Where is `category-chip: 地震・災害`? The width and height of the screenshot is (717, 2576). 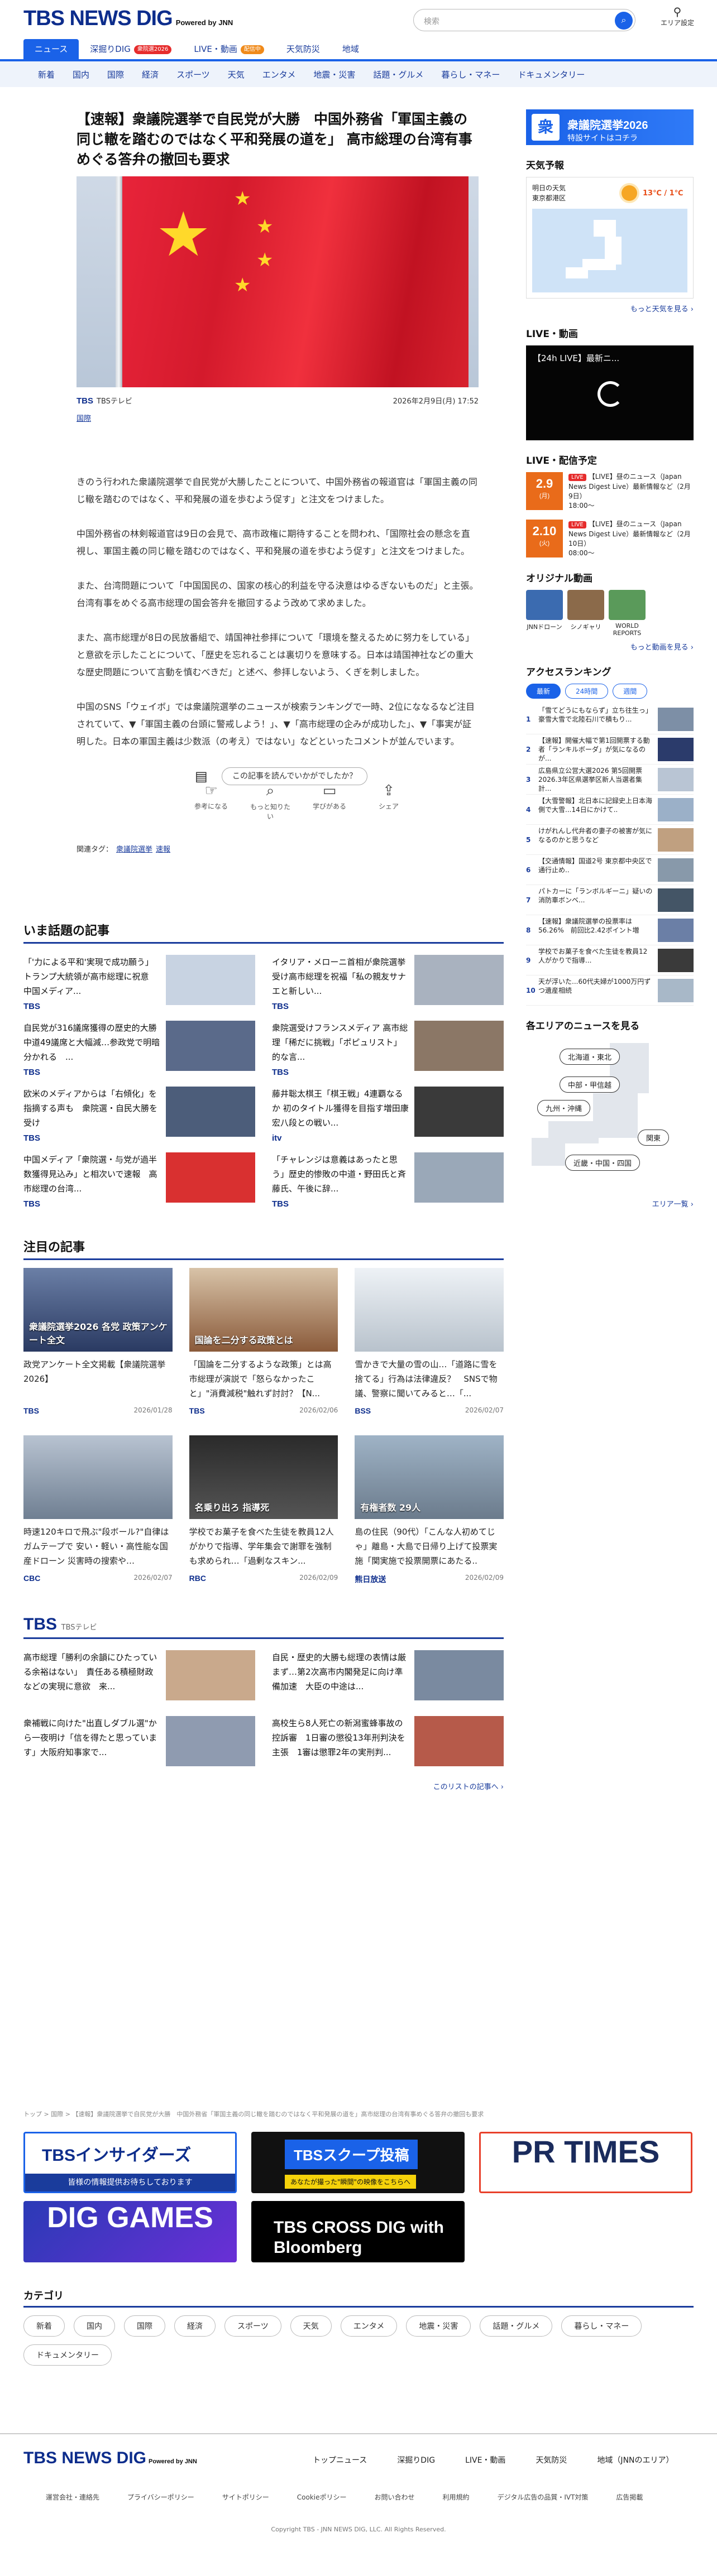
category-chip: 地震・災害 is located at coordinates (438, 2326).